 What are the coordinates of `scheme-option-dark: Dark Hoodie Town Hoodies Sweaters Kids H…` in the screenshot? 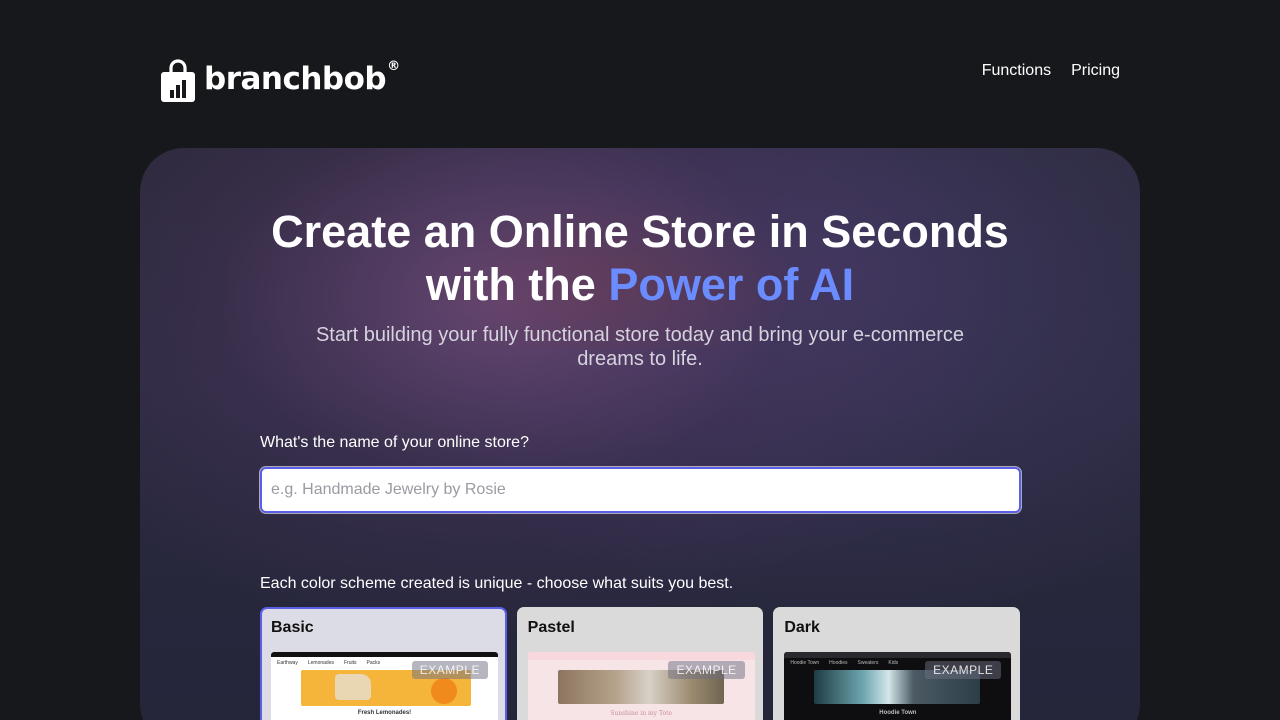 It's located at (897, 663).